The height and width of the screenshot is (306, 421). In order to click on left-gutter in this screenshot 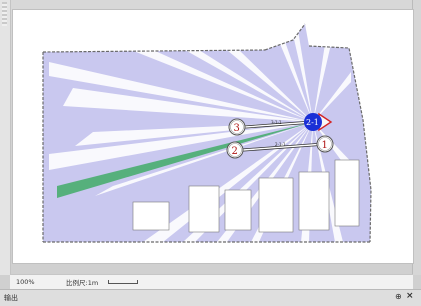, I will do `click(5, 137)`.